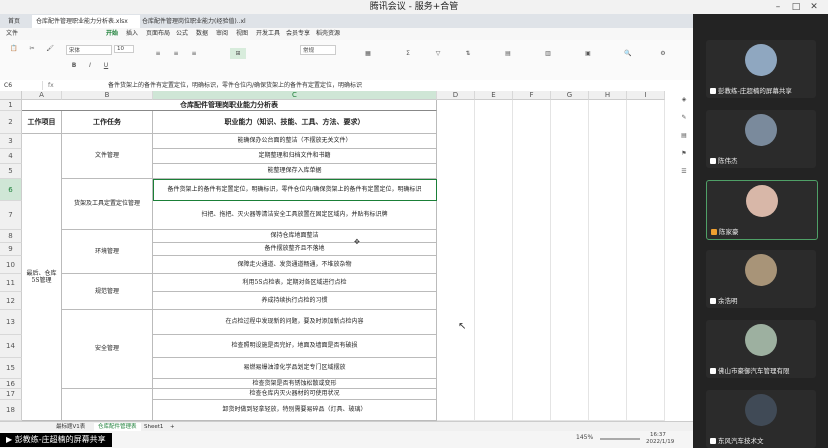  What do you see at coordinates (295, 384) in the screenshot?
I see `ability-cell: 检查货架是否有锈蚀松散或变形` at bounding box center [295, 384].